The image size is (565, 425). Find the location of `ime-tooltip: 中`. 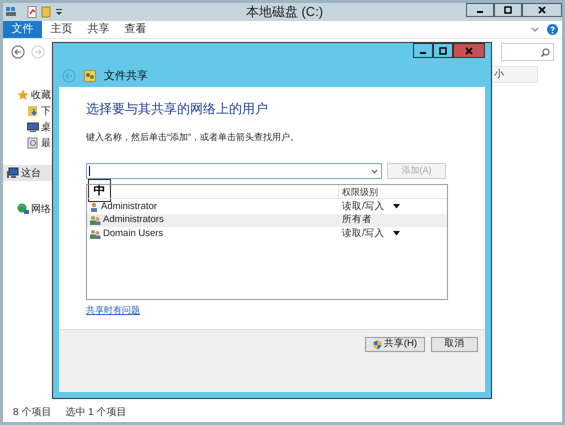

ime-tooltip: 中 is located at coordinates (99, 190).